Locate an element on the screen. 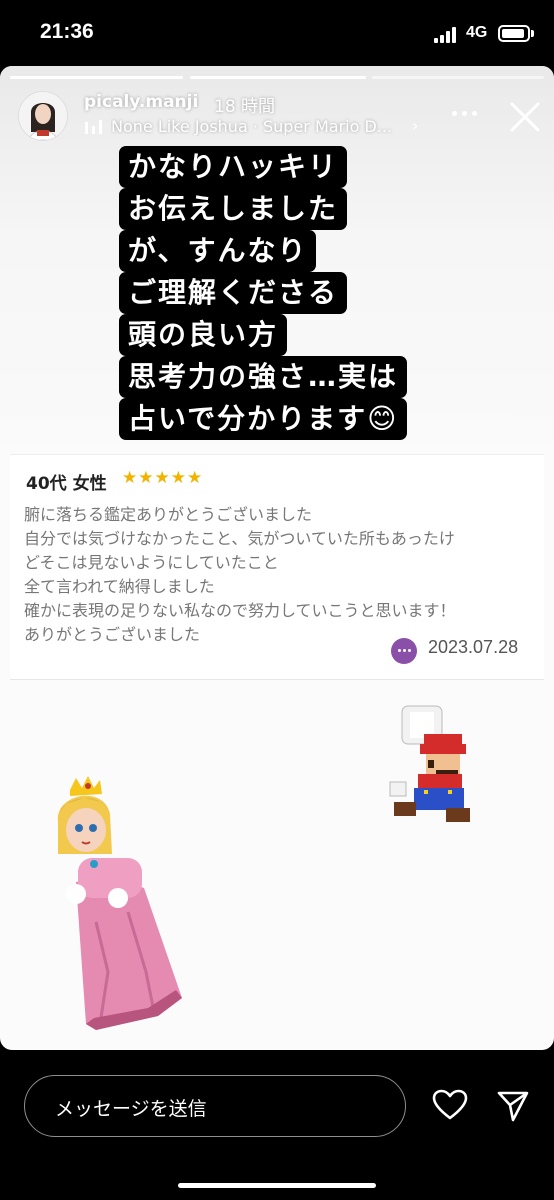  more-dots-icon is located at coordinates (465, 115).